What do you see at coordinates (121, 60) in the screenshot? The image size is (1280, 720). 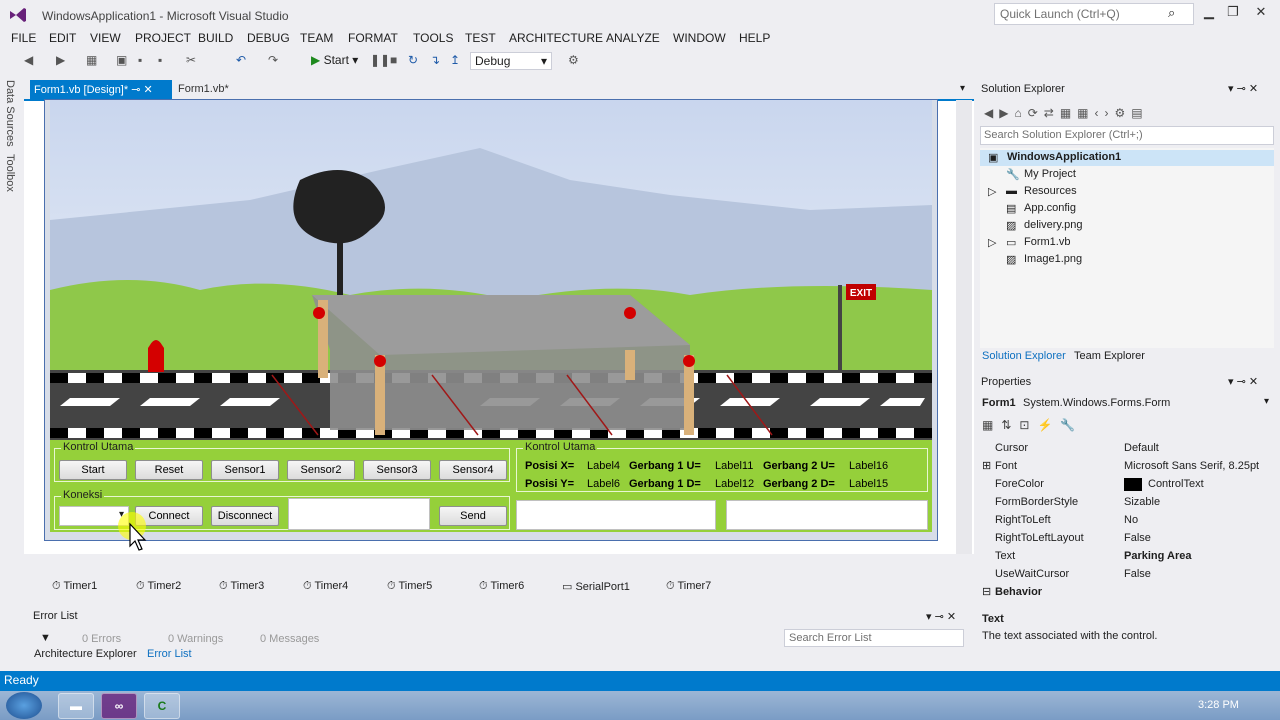 I see `open-icon: ▣` at bounding box center [121, 60].